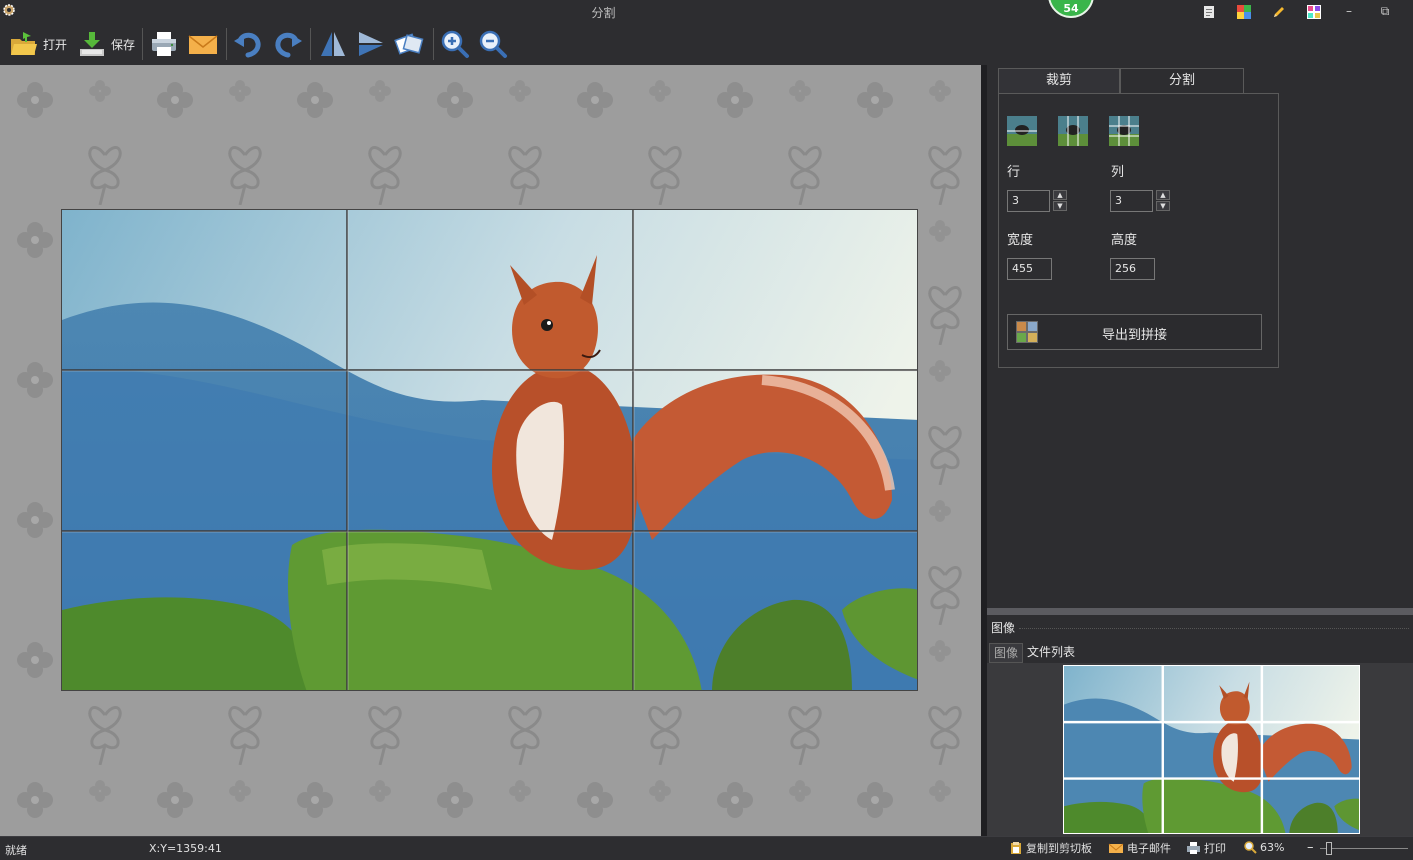 This screenshot has width=1413, height=860. Describe the element at coordinates (1060, 195) in the screenshot. I see `rows-up-arrow-icon: ▲` at that location.